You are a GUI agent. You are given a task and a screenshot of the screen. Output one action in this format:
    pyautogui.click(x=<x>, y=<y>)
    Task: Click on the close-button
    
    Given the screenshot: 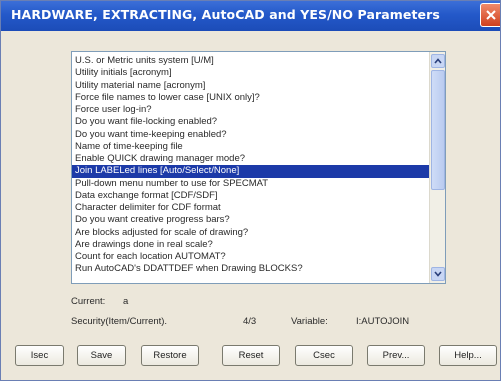 What is the action you would take?
    pyautogui.click(x=490, y=15)
    